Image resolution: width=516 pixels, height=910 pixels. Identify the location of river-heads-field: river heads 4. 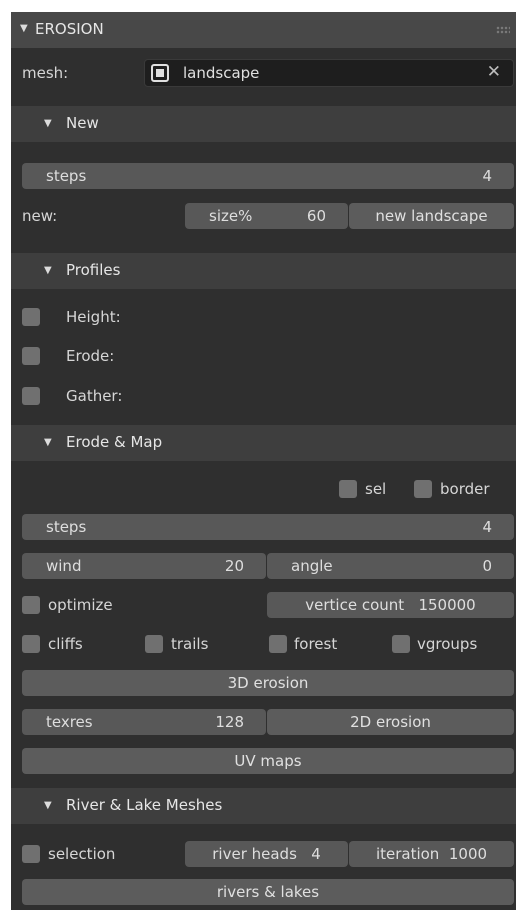
(266, 854).